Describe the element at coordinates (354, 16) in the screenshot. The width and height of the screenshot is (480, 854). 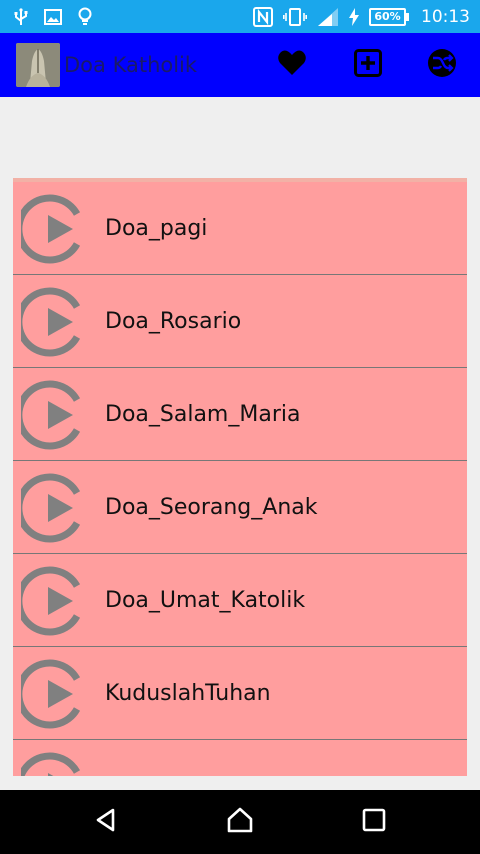
I see `charging-icon` at that location.